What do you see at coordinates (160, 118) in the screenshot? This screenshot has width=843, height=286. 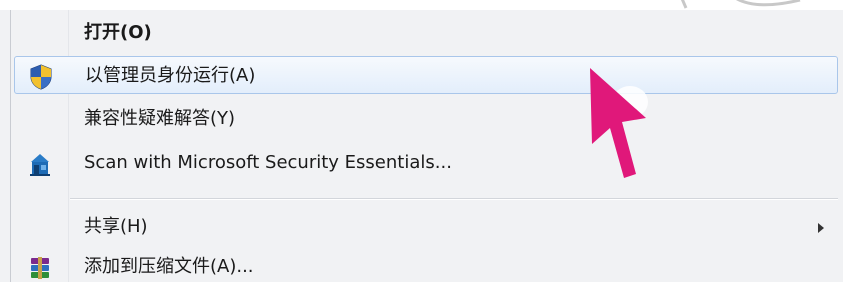 I see `menu-item-label: 兼容性疑难解答(Y)` at bounding box center [160, 118].